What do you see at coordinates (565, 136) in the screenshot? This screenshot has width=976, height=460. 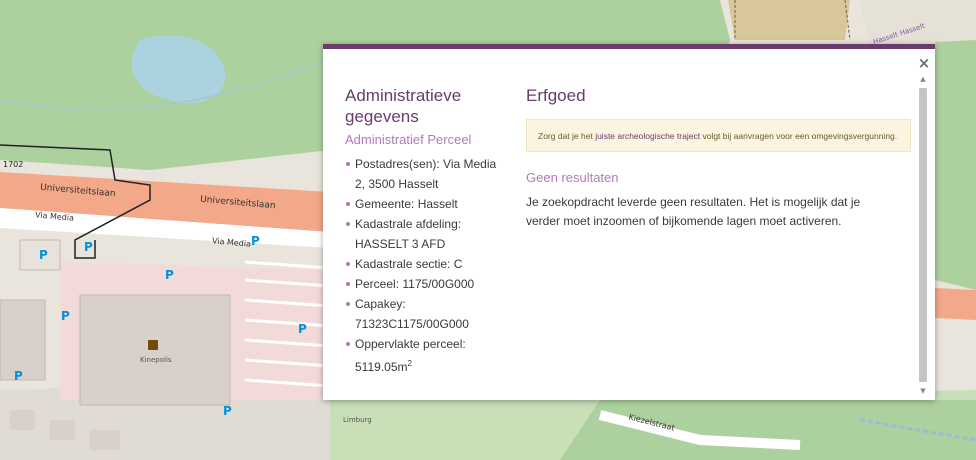 I see `notice-text-pre: Zorg dat je het` at bounding box center [565, 136].